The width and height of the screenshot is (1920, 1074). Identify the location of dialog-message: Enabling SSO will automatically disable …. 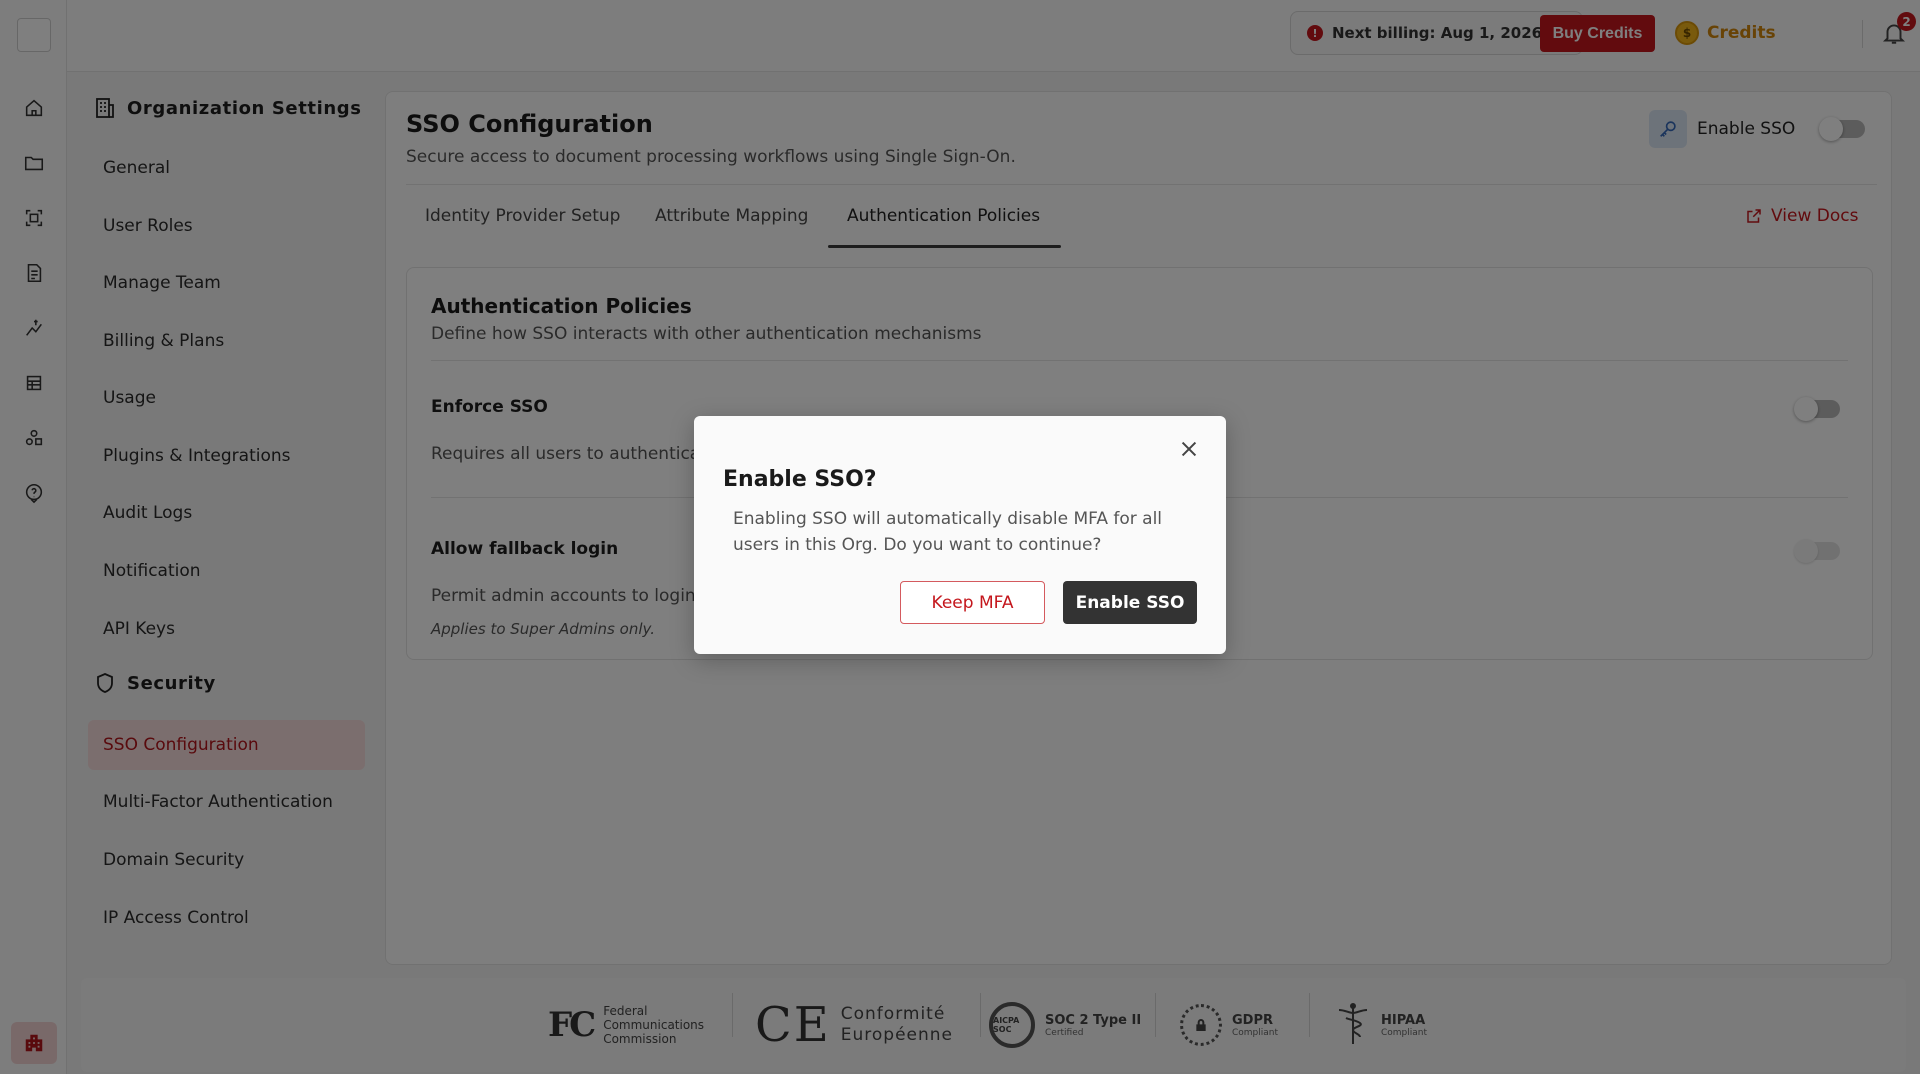
(948, 532).